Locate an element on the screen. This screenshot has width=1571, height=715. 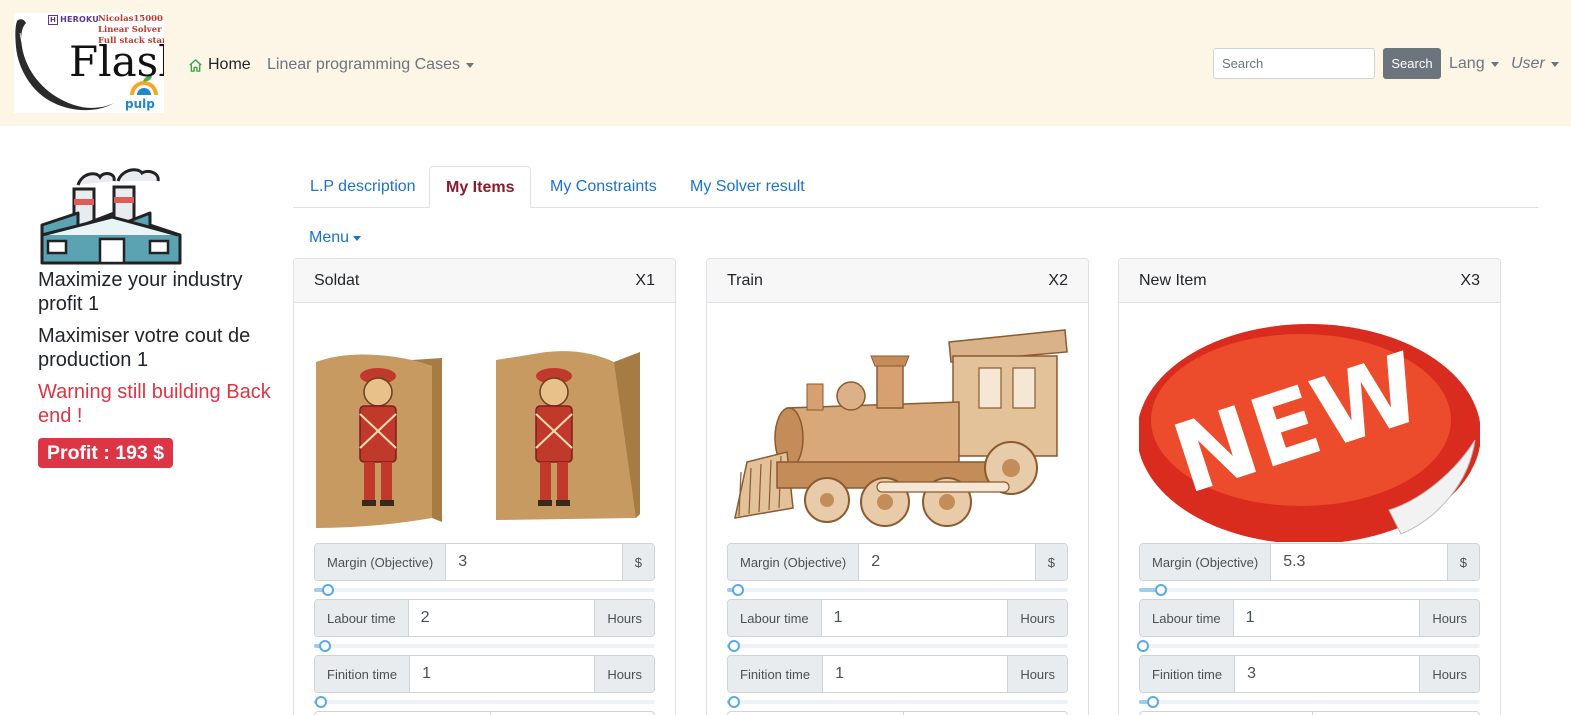
tab-my-items: My Items is located at coordinates (480, 187).